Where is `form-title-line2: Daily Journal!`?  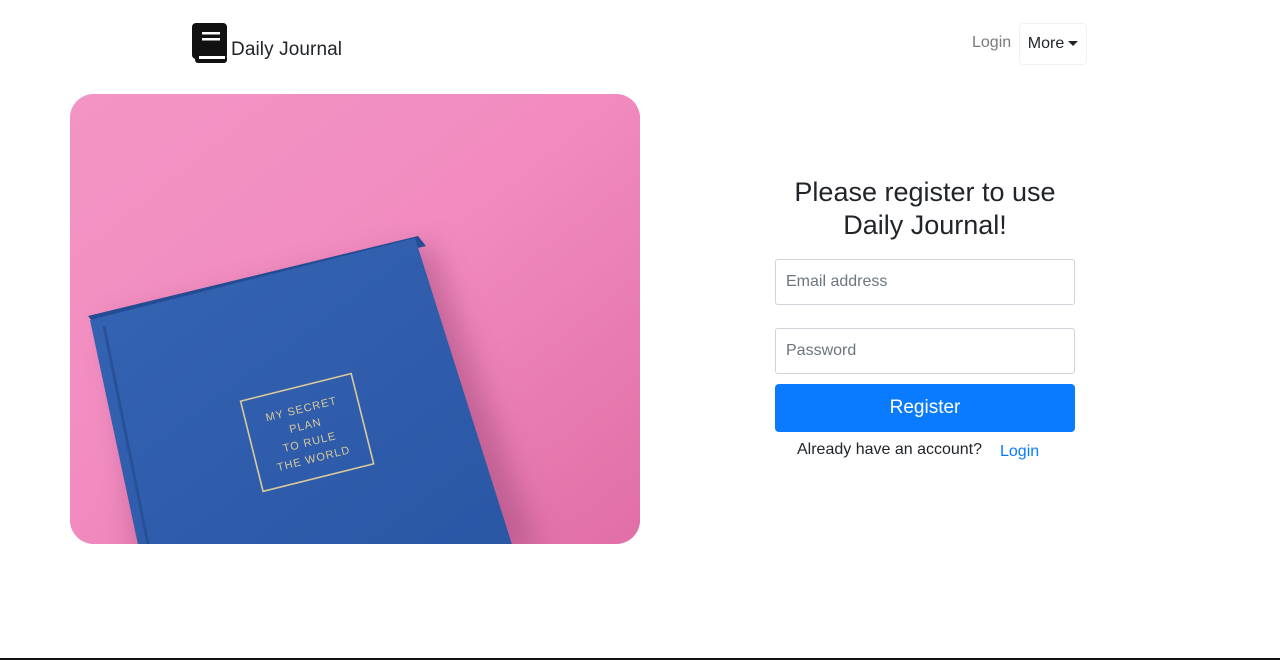
form-title-line2: Daily Journal! is located at coordinates (925, 225).